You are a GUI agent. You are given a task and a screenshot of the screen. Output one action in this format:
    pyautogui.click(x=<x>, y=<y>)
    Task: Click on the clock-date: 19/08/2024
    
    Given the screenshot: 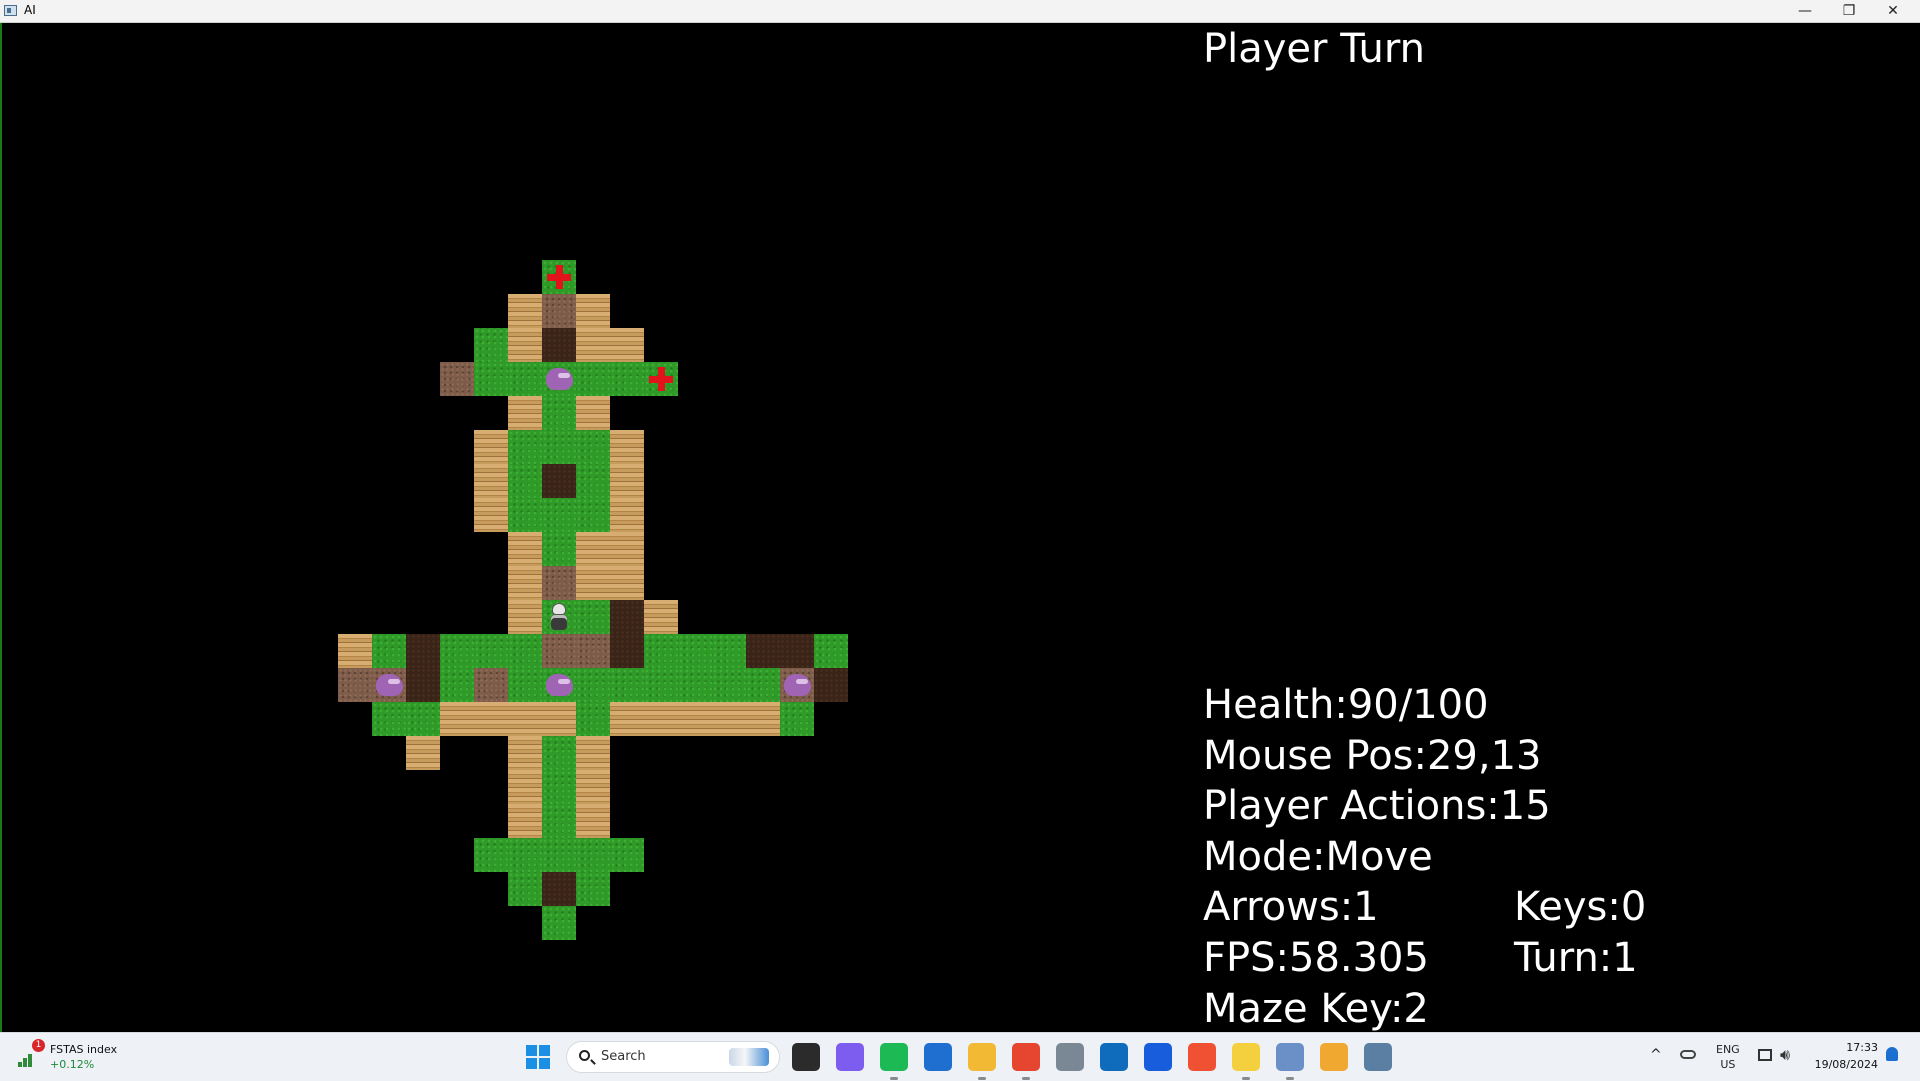 What is the action you would take?
    pyautogui.click(x=1843, y=1064)
    